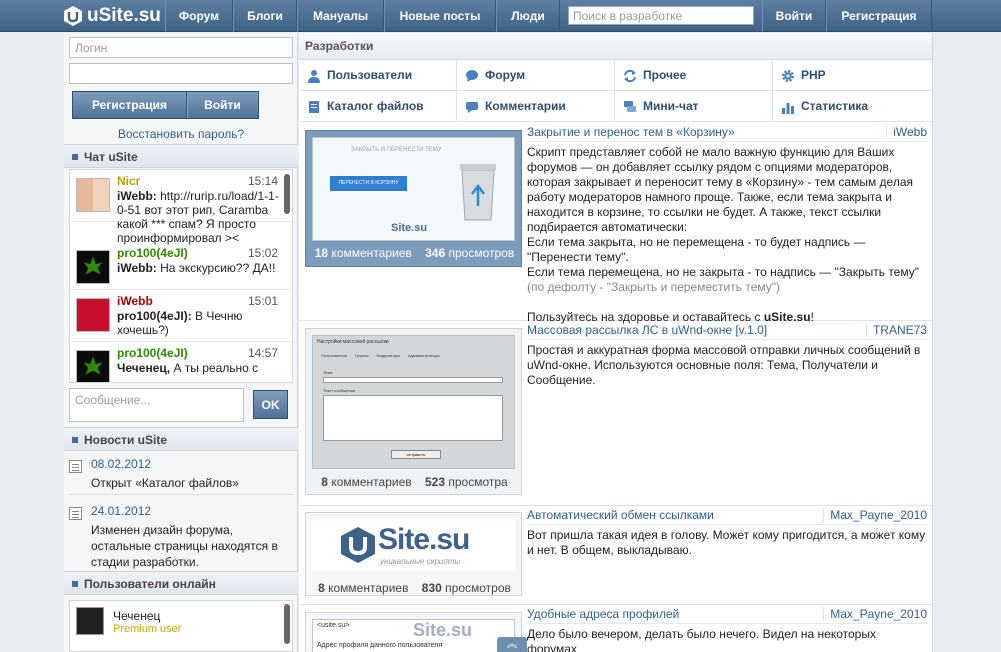 This screenshot has width=1001, height=652. What do you see at coordinates (420, 561) in the screenshot?
I see `thumb-tagline: уникальные скрипты` at bounding box center [420, 561].